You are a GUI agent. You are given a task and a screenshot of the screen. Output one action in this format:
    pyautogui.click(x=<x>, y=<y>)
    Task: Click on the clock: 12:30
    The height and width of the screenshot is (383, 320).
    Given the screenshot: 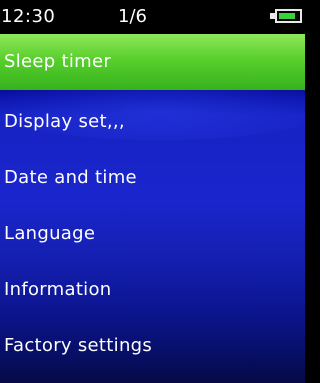 What is the action you would take?
    pyautogui.click(x=28, y=16)
    